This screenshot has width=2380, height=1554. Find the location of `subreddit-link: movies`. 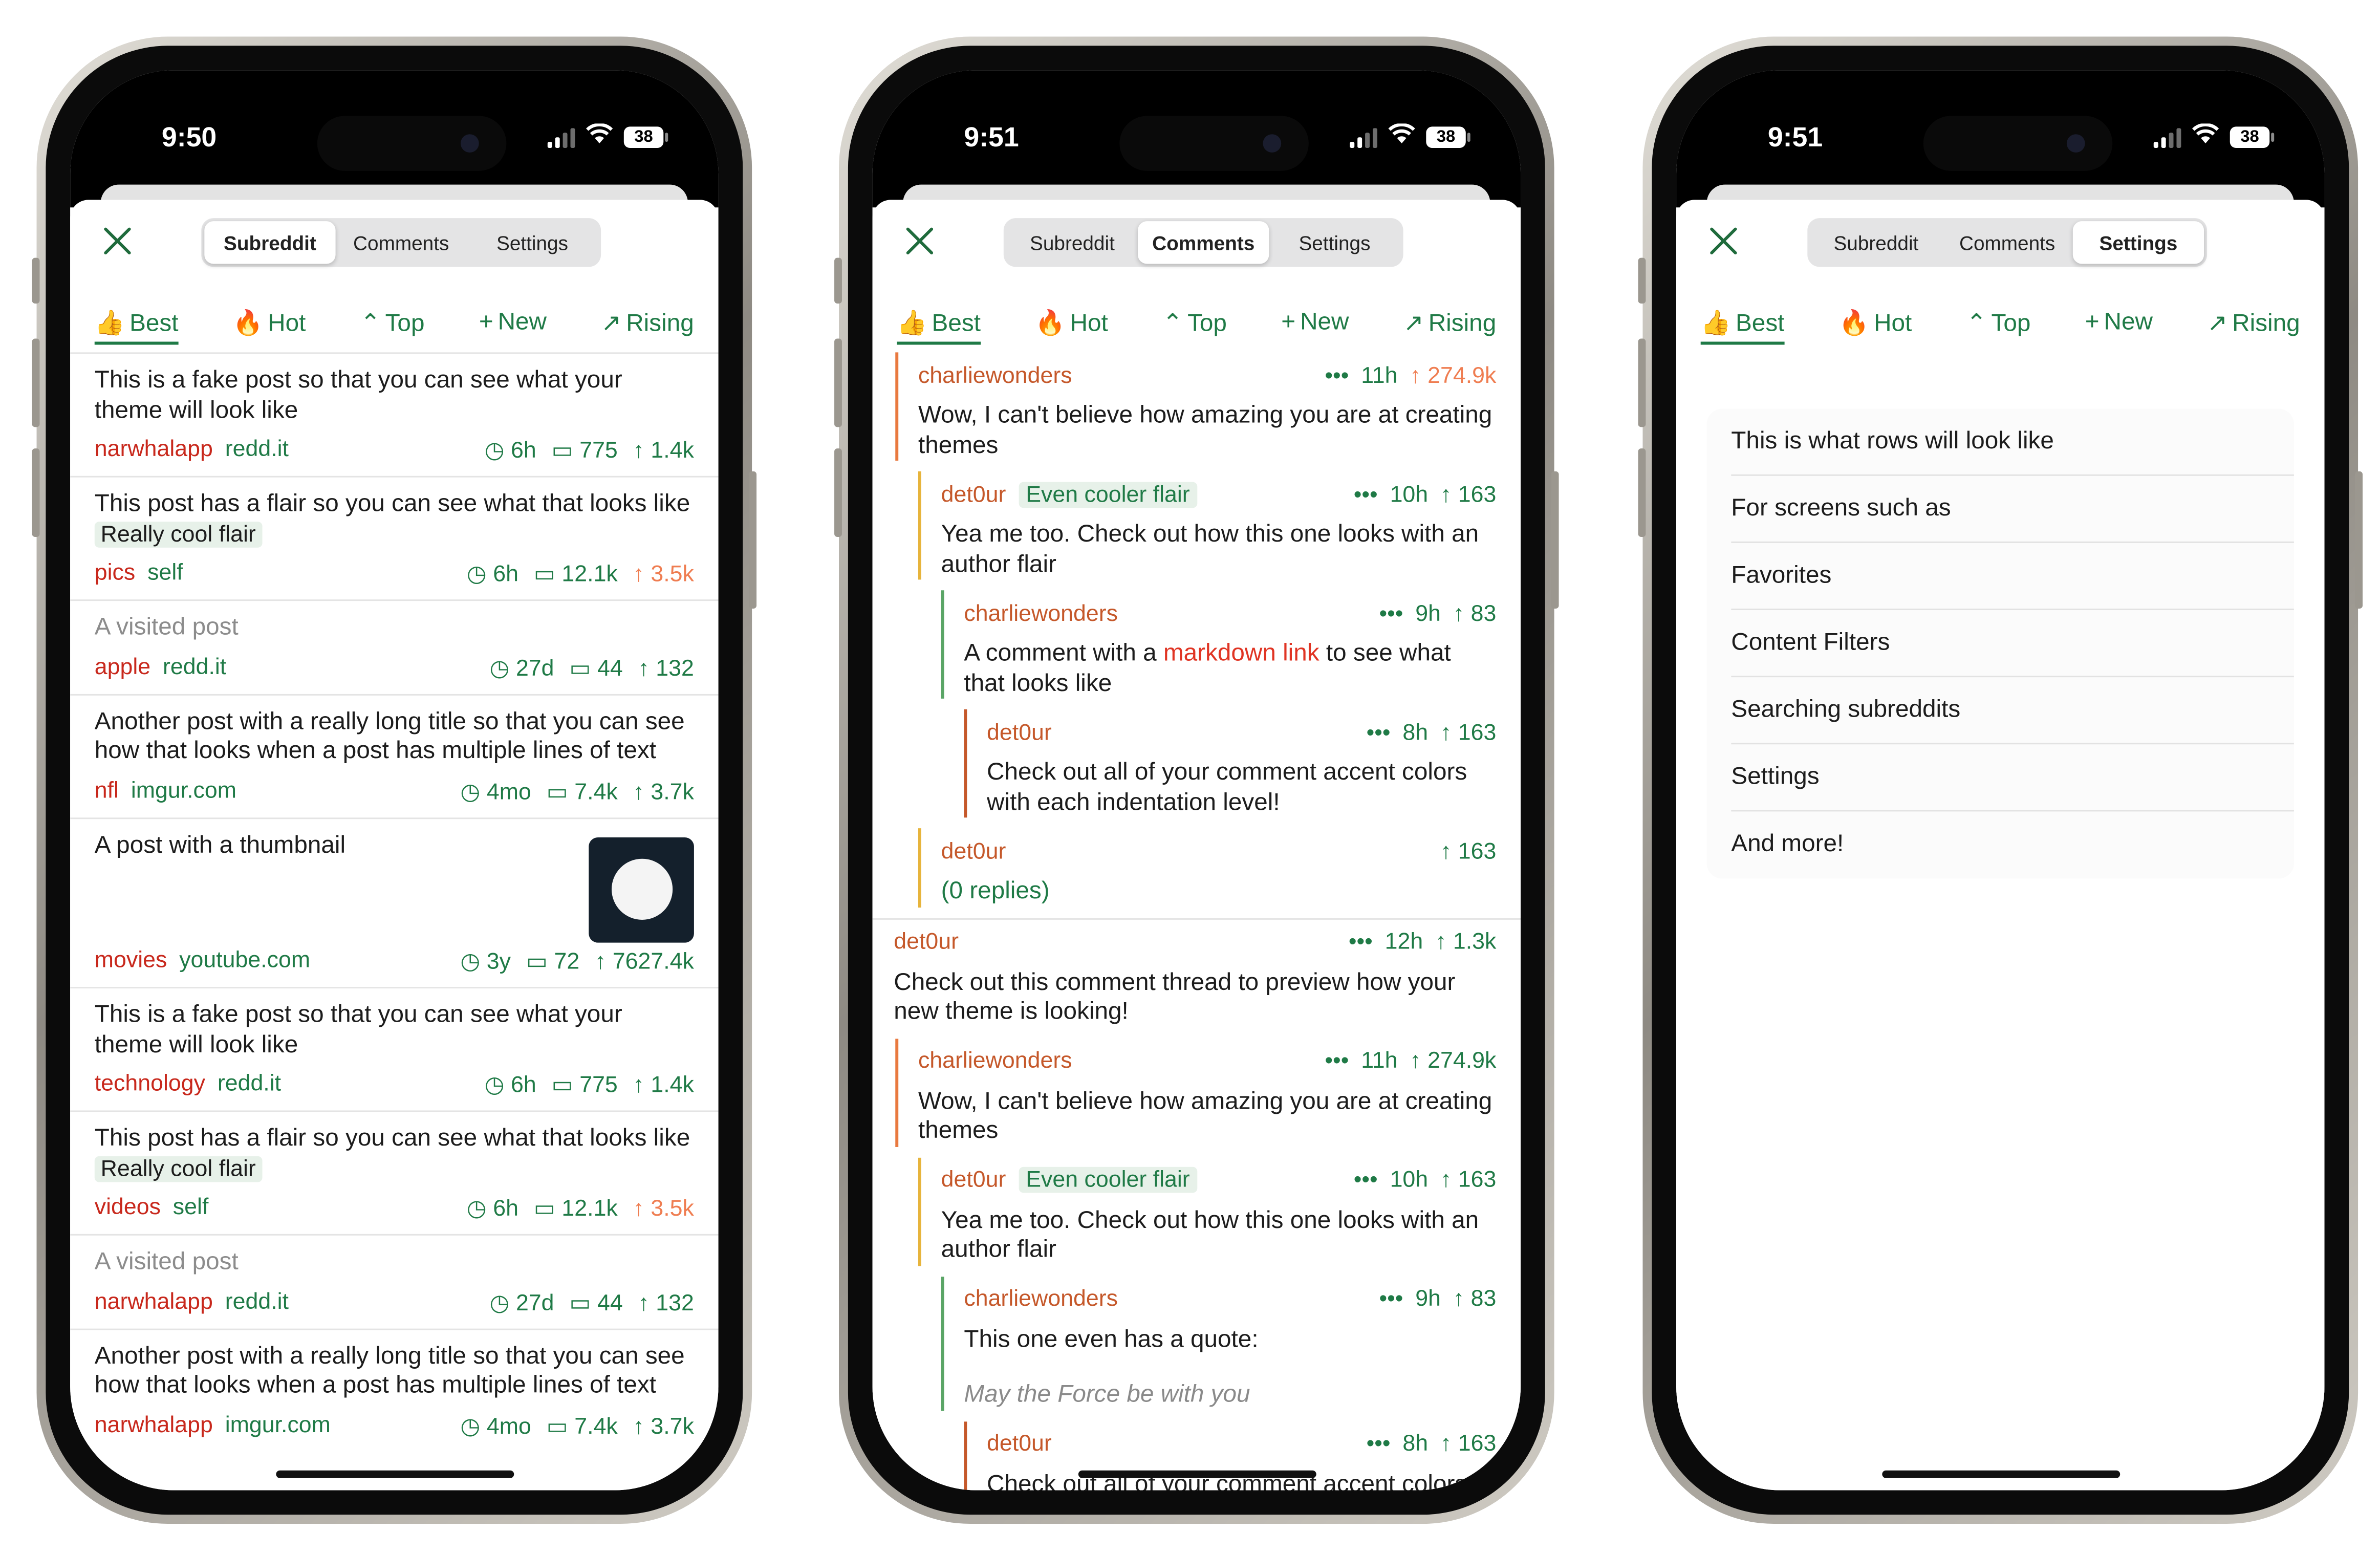

subreddit-link: movies is located at coordinates (131, 961).